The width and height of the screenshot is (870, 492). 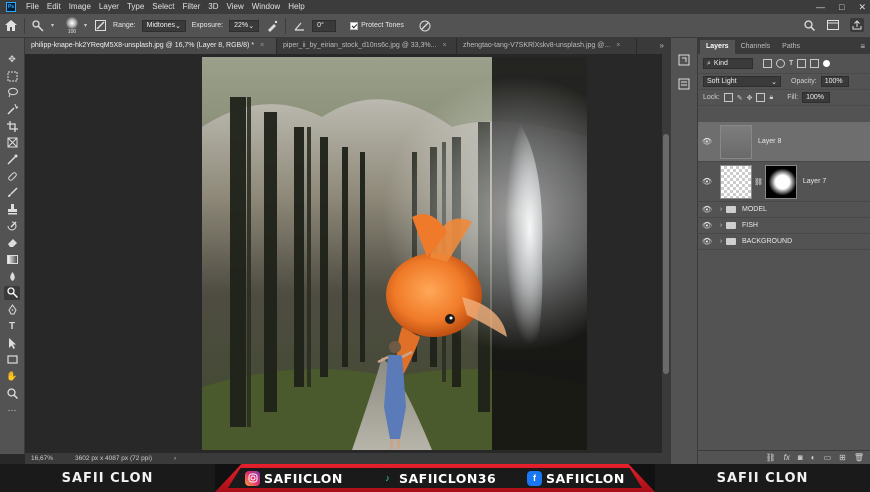 I want to click on layer-group-row: 👁︎ › FISH, so click(x=784, y=226).